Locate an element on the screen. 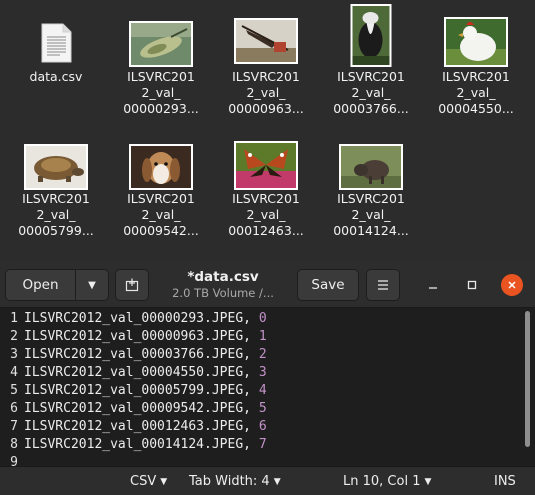 This screenshot has height=495, width=535. tab-width-selector: Tab Width: 4 ▼ is located at coordinates (235, 482).